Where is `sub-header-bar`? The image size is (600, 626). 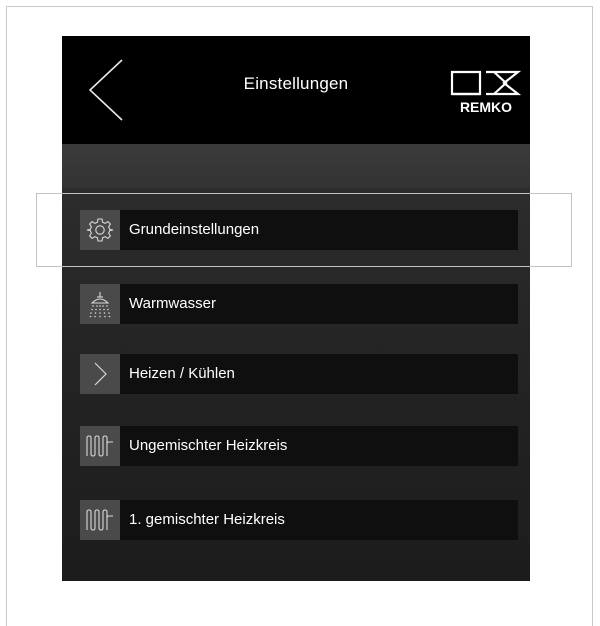 sub-header-bar is located at coordinates (296, 166).